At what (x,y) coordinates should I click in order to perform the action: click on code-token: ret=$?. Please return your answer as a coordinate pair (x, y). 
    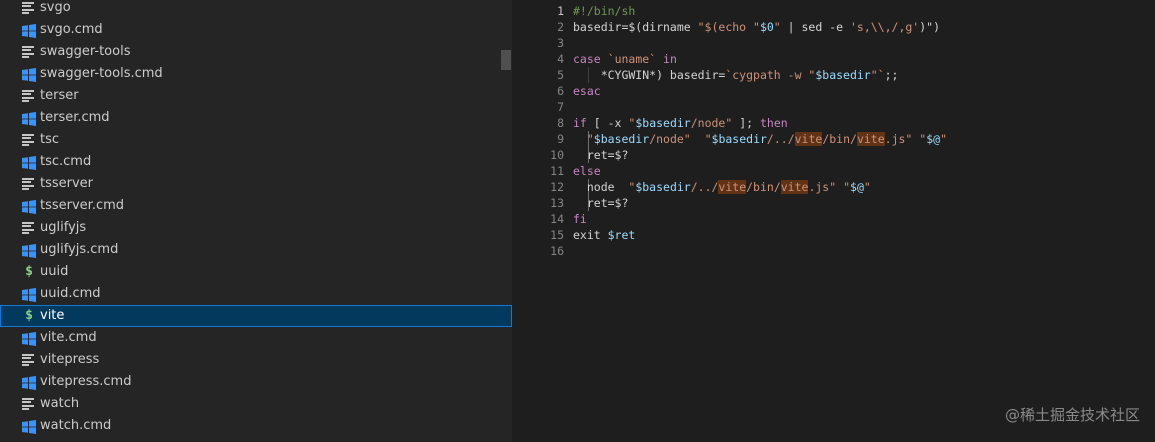
    Looking at the image, I should click on (601, 203).